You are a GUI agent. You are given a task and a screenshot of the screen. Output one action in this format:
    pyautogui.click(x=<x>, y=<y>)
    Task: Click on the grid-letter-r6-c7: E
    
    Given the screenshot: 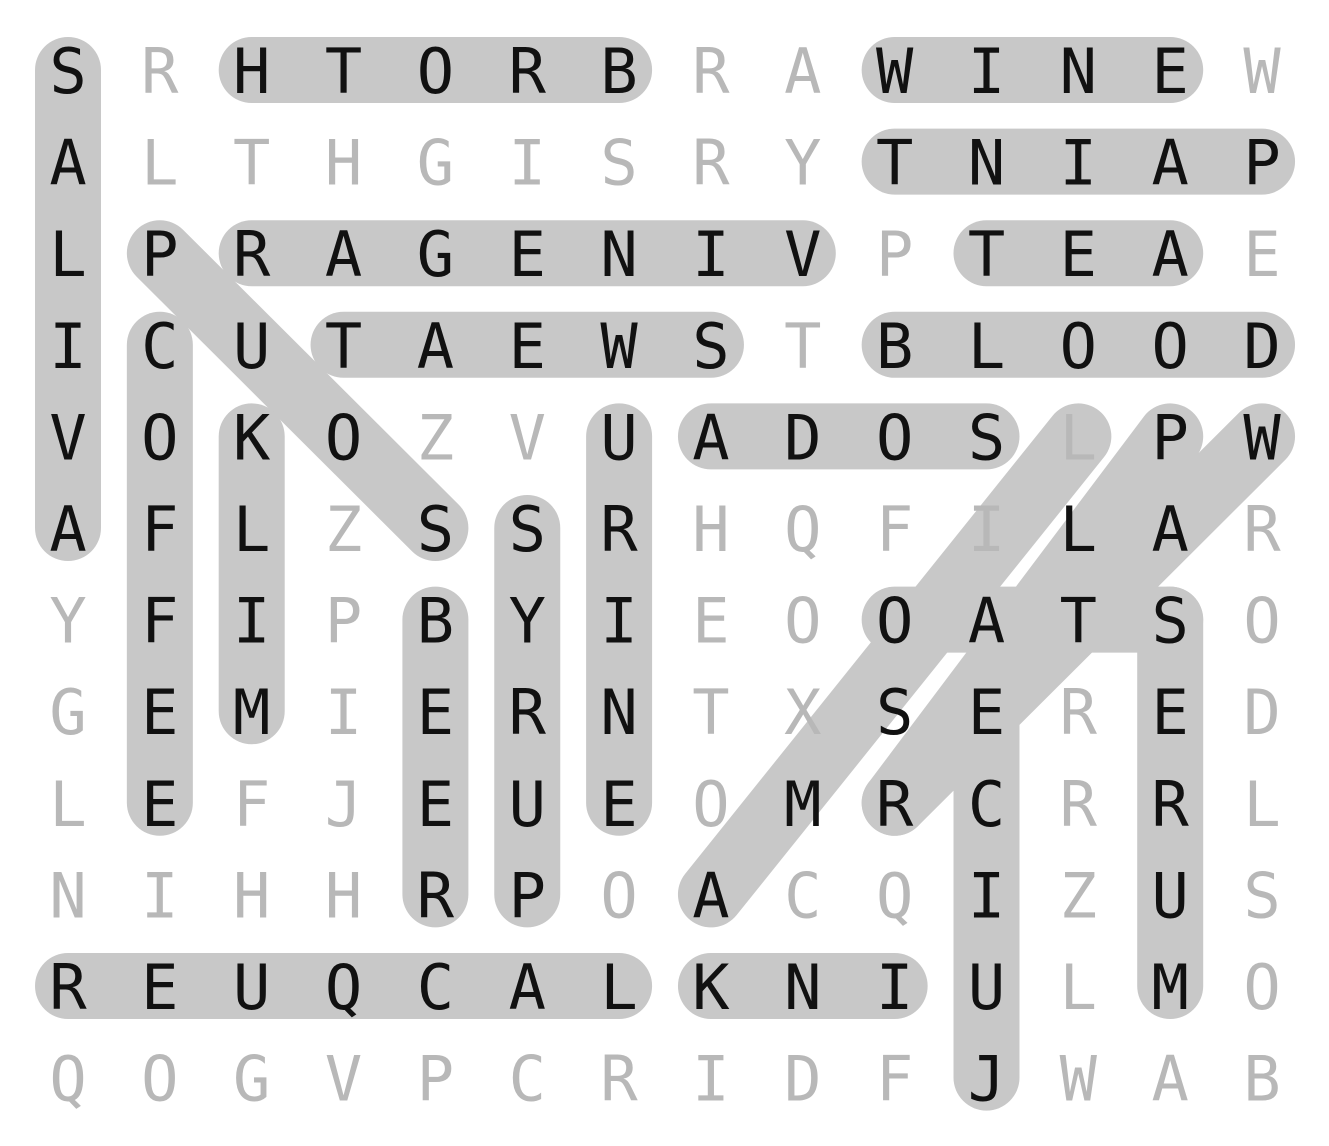 What is the action you would take?
    pyautogui.click(x=710, y=621)
    